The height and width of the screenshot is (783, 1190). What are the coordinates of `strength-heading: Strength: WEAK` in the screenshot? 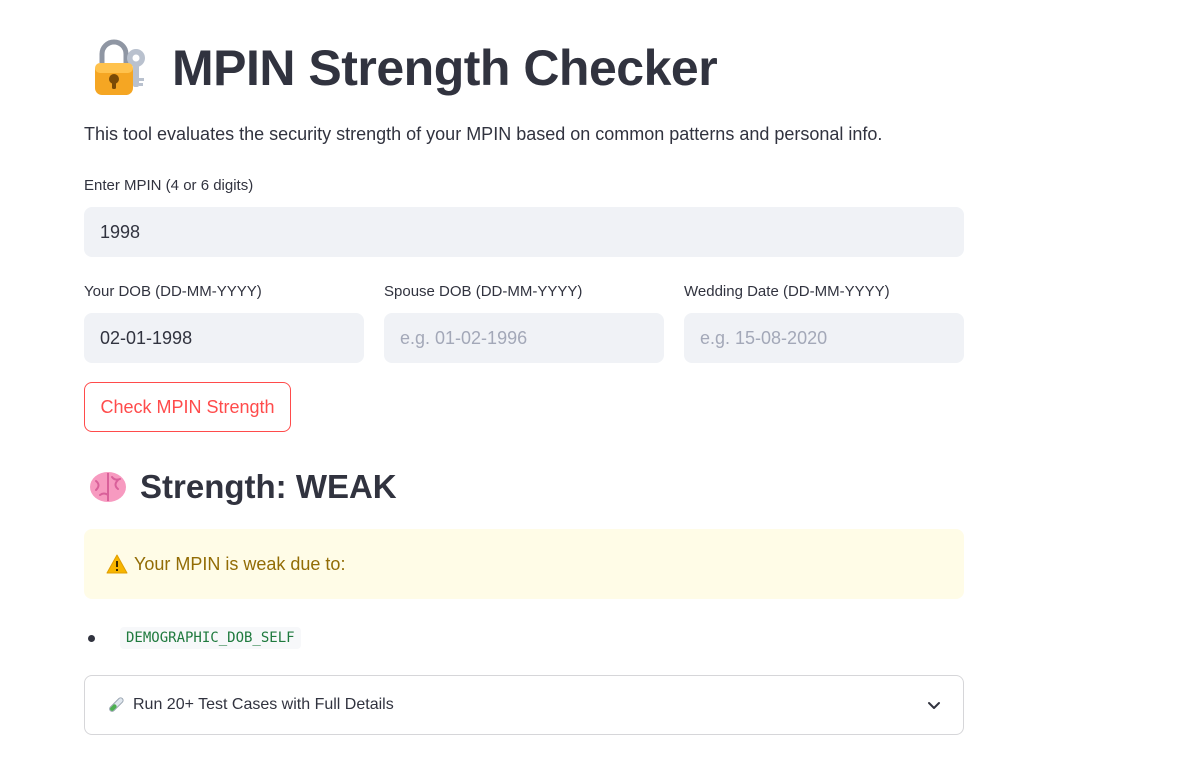 It's located at (268, 486).